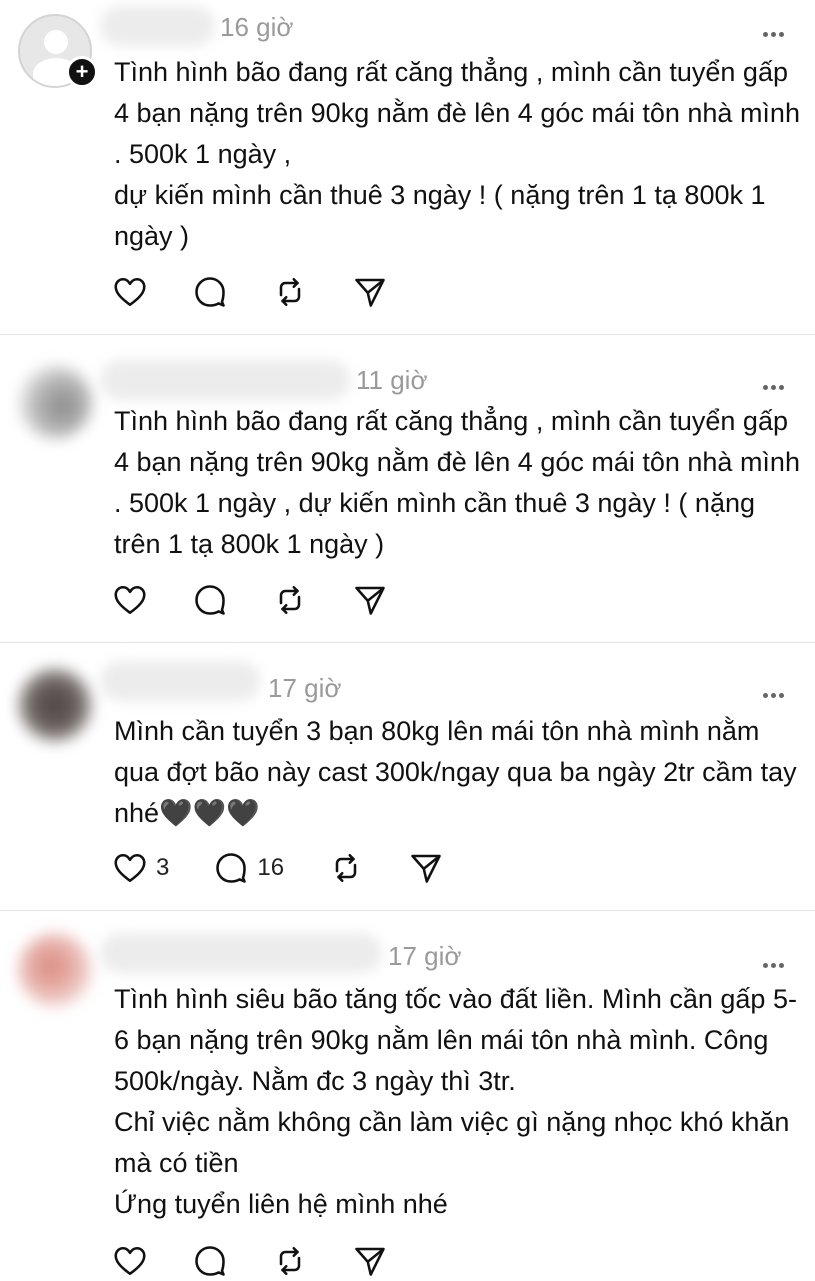 The image size is (815, 1281). I want to click on post-time: 16 giờ, so click(257, 27).